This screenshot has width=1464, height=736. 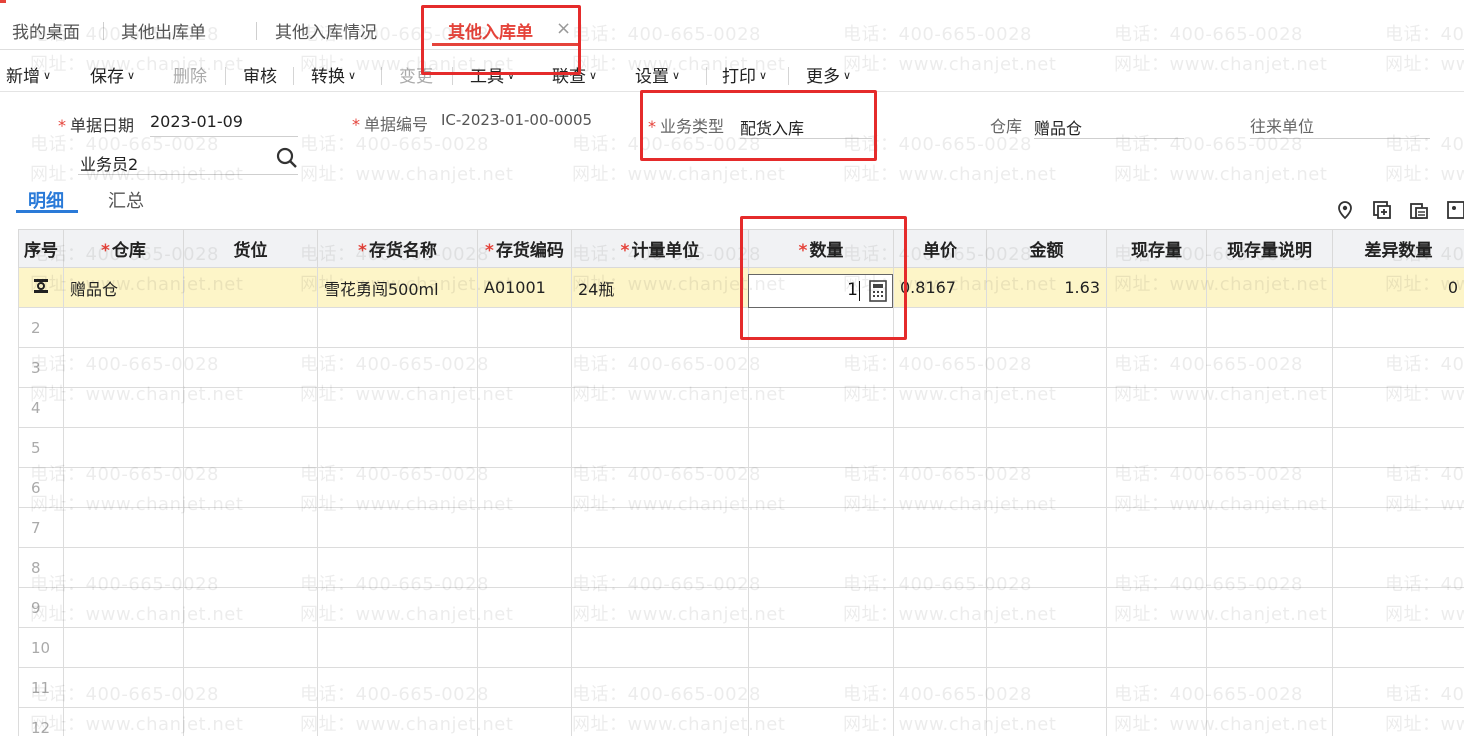 I want to click on audit-button: 审核, so click(x=260, y=74).